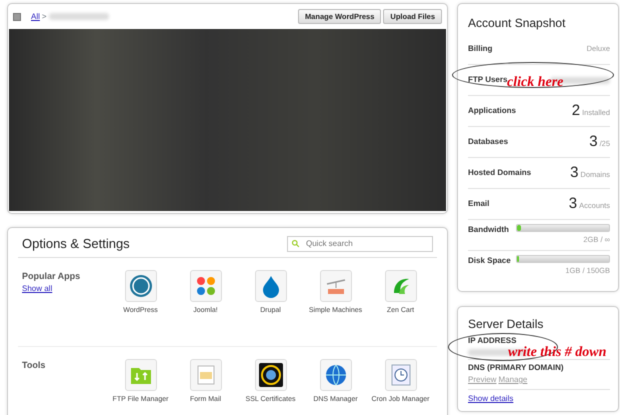 The image size is (620, 415). I want to click on section-title: Popular Apps, so click(51, 276).